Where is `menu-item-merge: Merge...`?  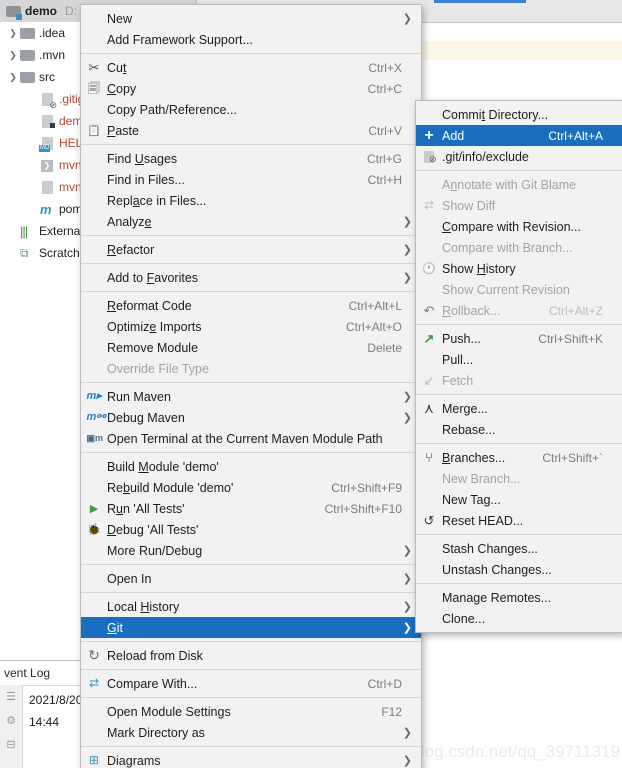
menu-item-merge: Merge... is located at coordinates (519, 408).